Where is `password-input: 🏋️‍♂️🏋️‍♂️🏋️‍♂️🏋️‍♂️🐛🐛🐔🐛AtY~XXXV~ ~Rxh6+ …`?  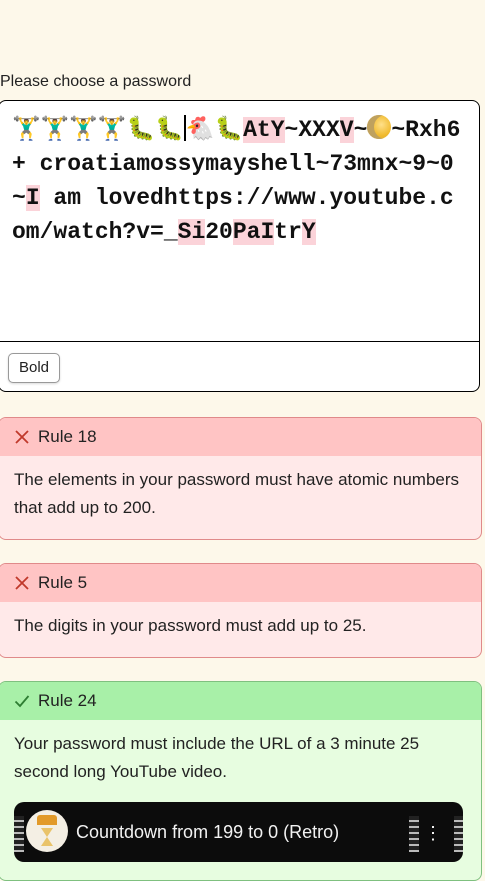 password-input: 🏋️‍♂️🏋️‍♂️🏋️‍♂️🏋️‍♂️🐛🐛🐔🐛AtY~XXXV~ ~Rxh6+ … is located at coordinates (237, 181).